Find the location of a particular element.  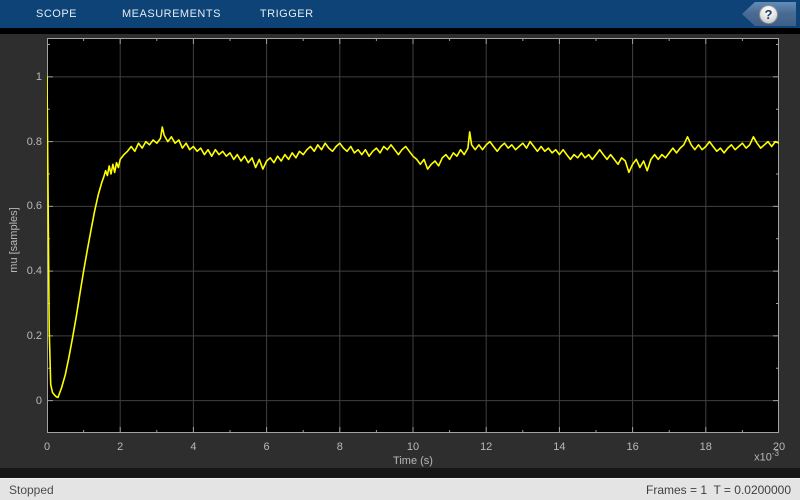

frames-time-readout: Frames = 1 T = 0.0200000 is located at coordinates (718, 489).